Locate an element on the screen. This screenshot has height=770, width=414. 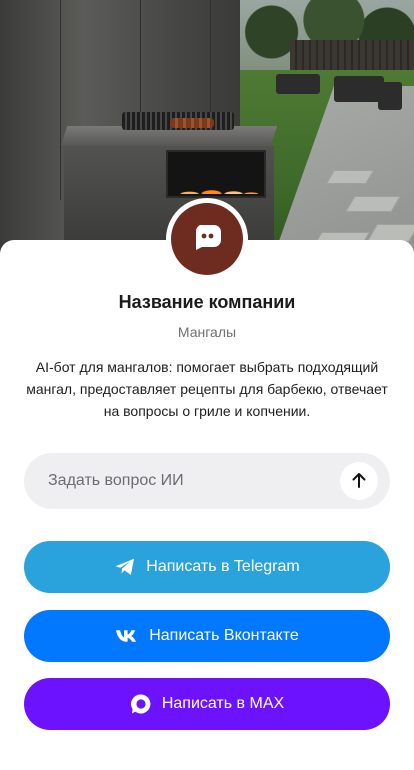
vk-button: Написать Вконтакте is located at coordinates (207, 636).